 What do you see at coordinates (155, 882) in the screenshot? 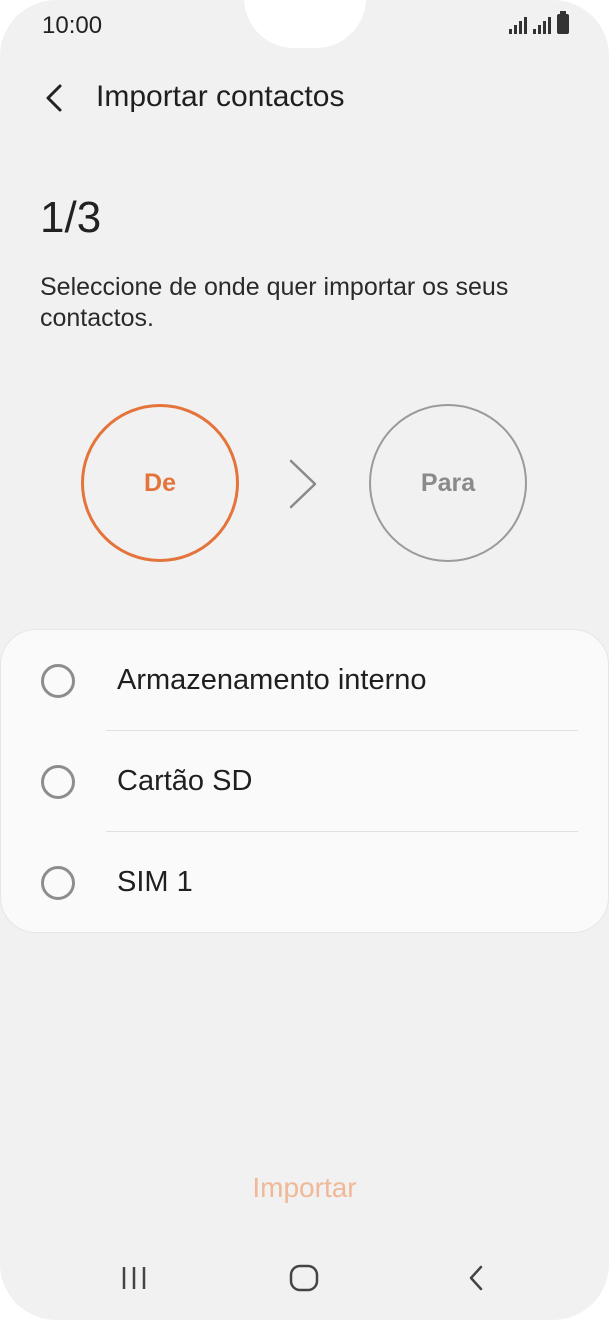
I see `source-label: SIM 1` at bounding box center [155, 882].